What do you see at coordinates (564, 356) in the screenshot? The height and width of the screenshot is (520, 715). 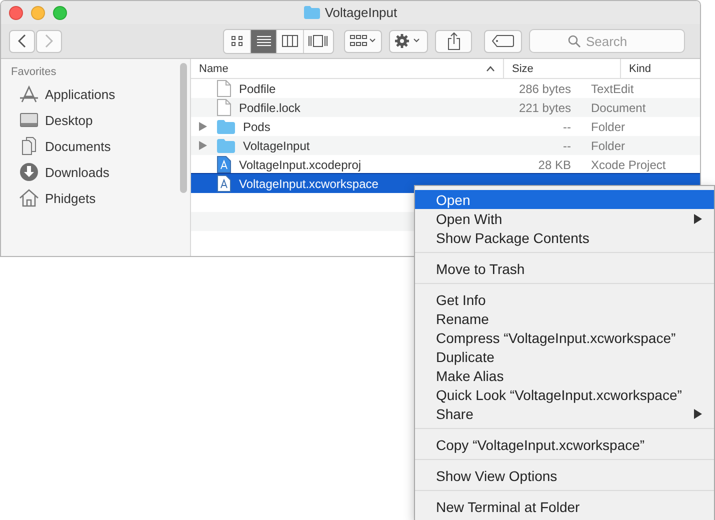 I see `menu-item: Duplicate` at bounding box center [564, 356].